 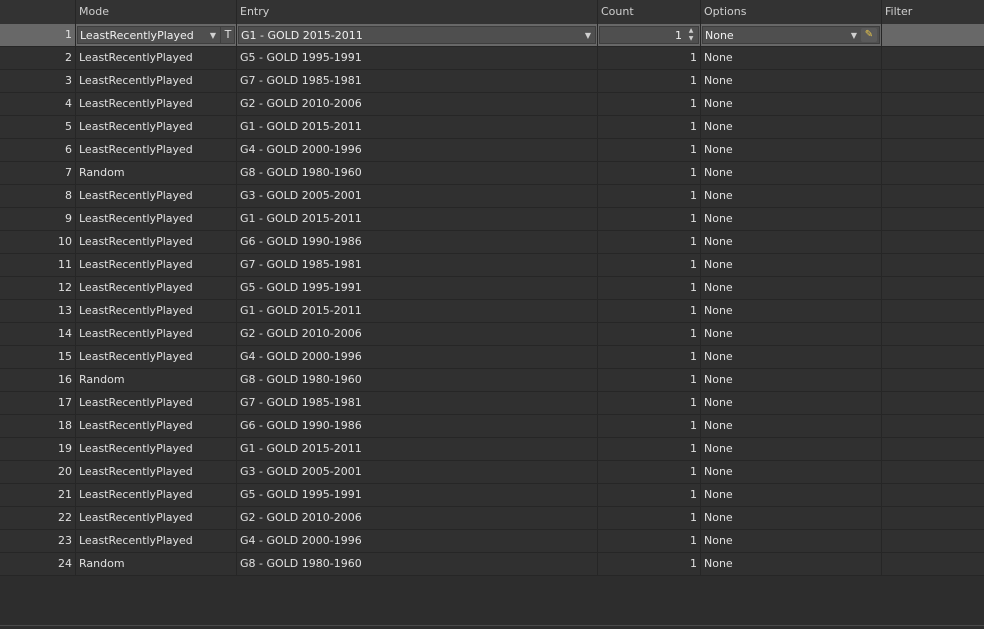 What do you see at coordinates (38, 403) in the screenshot?
I see `row-index-cell: 17` at bounding box center [38, 403].